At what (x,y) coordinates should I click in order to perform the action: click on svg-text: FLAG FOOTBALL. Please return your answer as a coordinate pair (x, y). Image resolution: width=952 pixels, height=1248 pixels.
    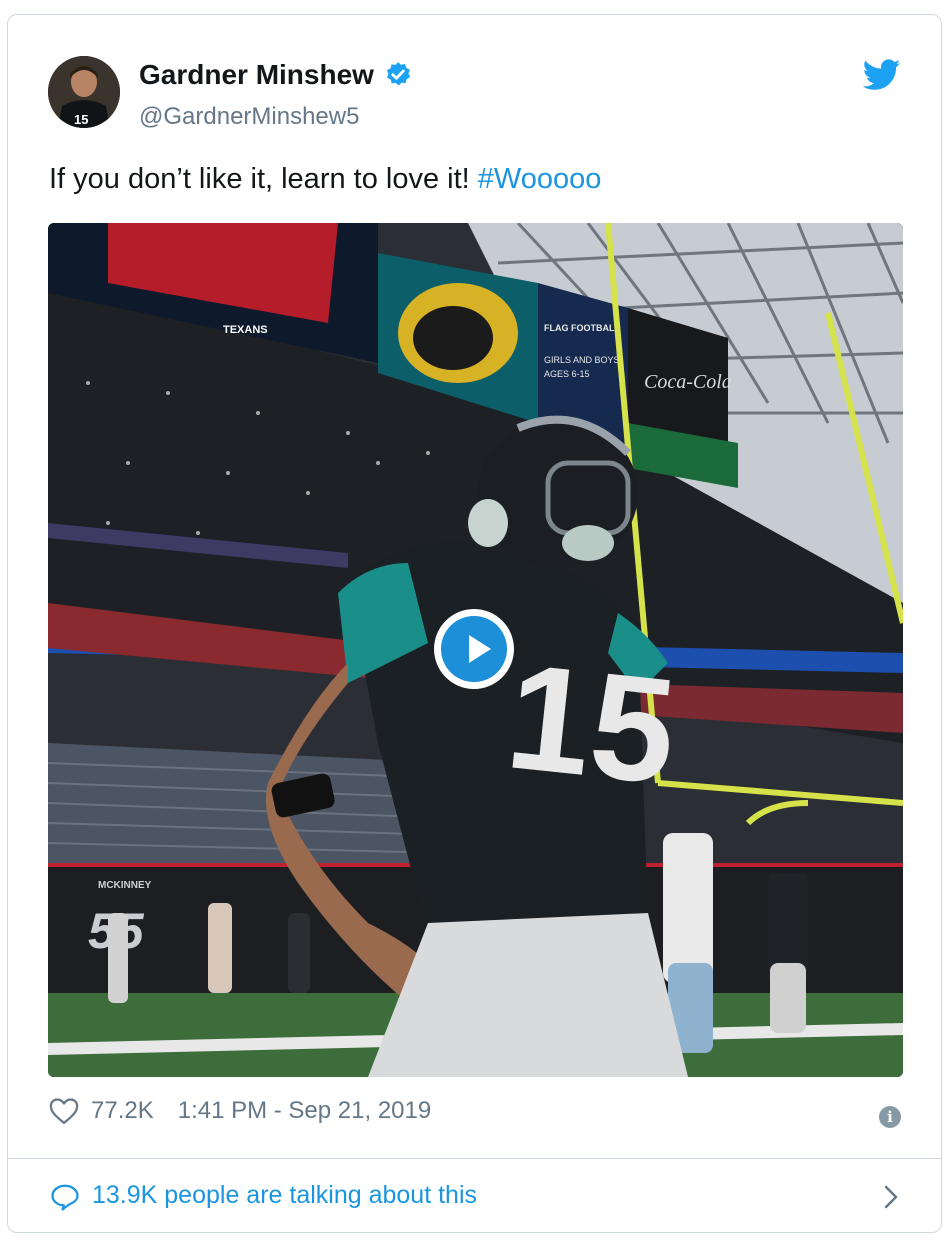
    Looking at the image, I should click on (582, 328).